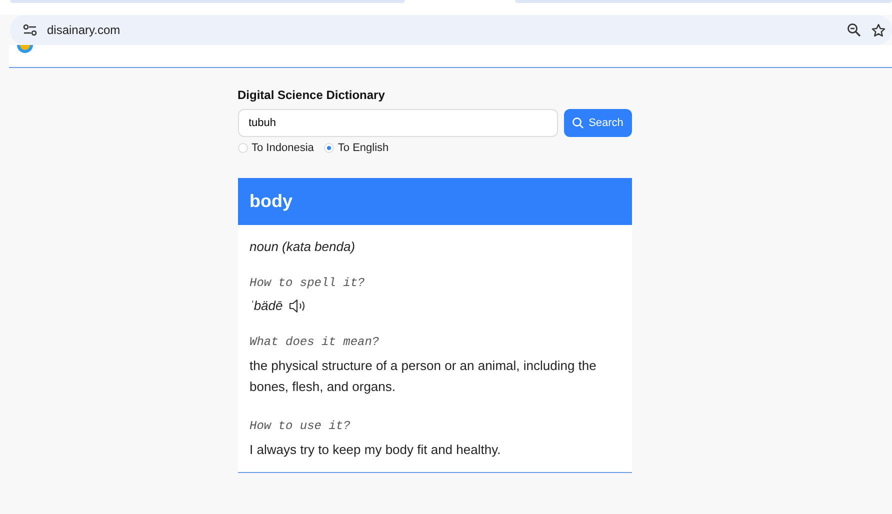 The height and width of the screenshot is (514, 892). What do you see at coordinates (598, 123) in the screenshot?
I see `search-button: Search` at bounding box center [598, 123].